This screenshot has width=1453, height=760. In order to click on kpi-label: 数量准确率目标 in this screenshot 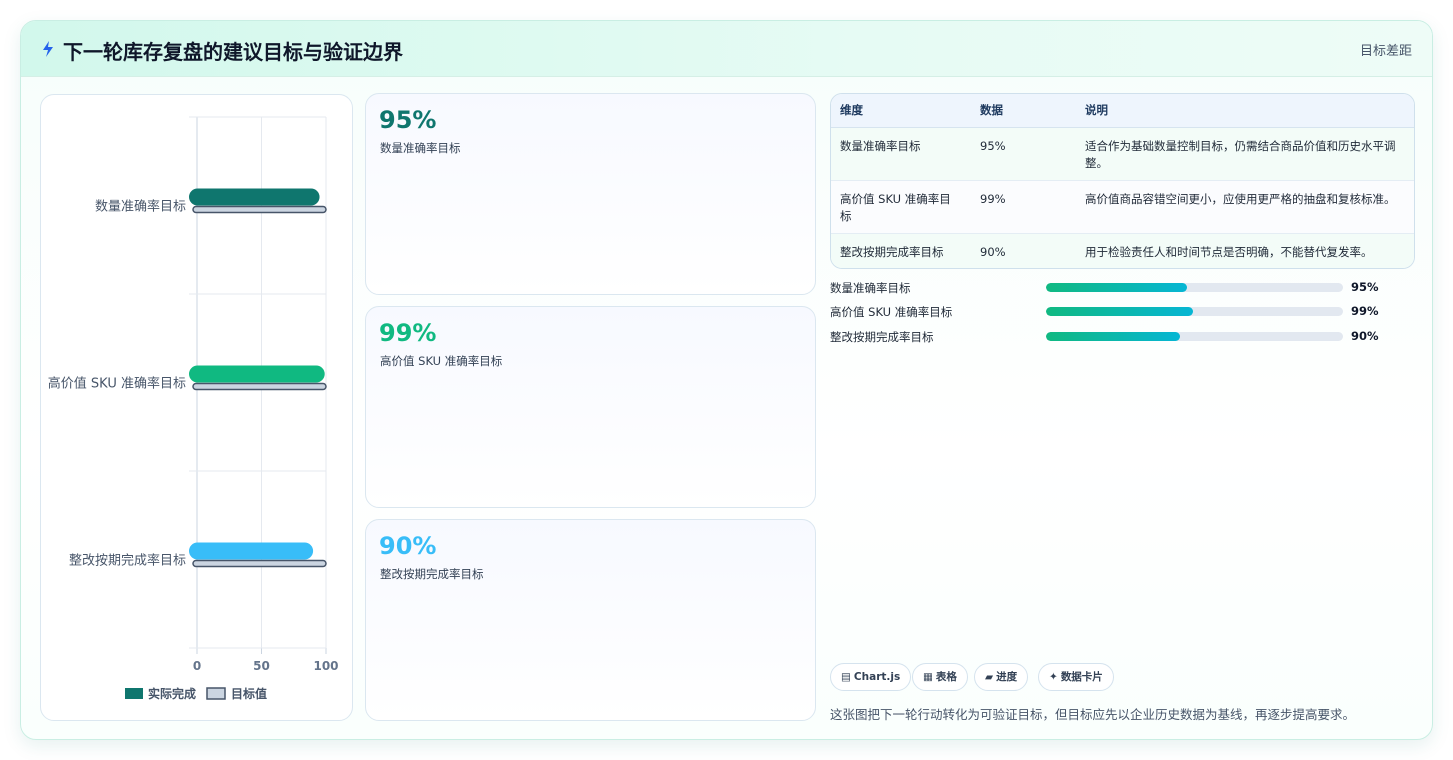, I will do `click(420, 148)`.